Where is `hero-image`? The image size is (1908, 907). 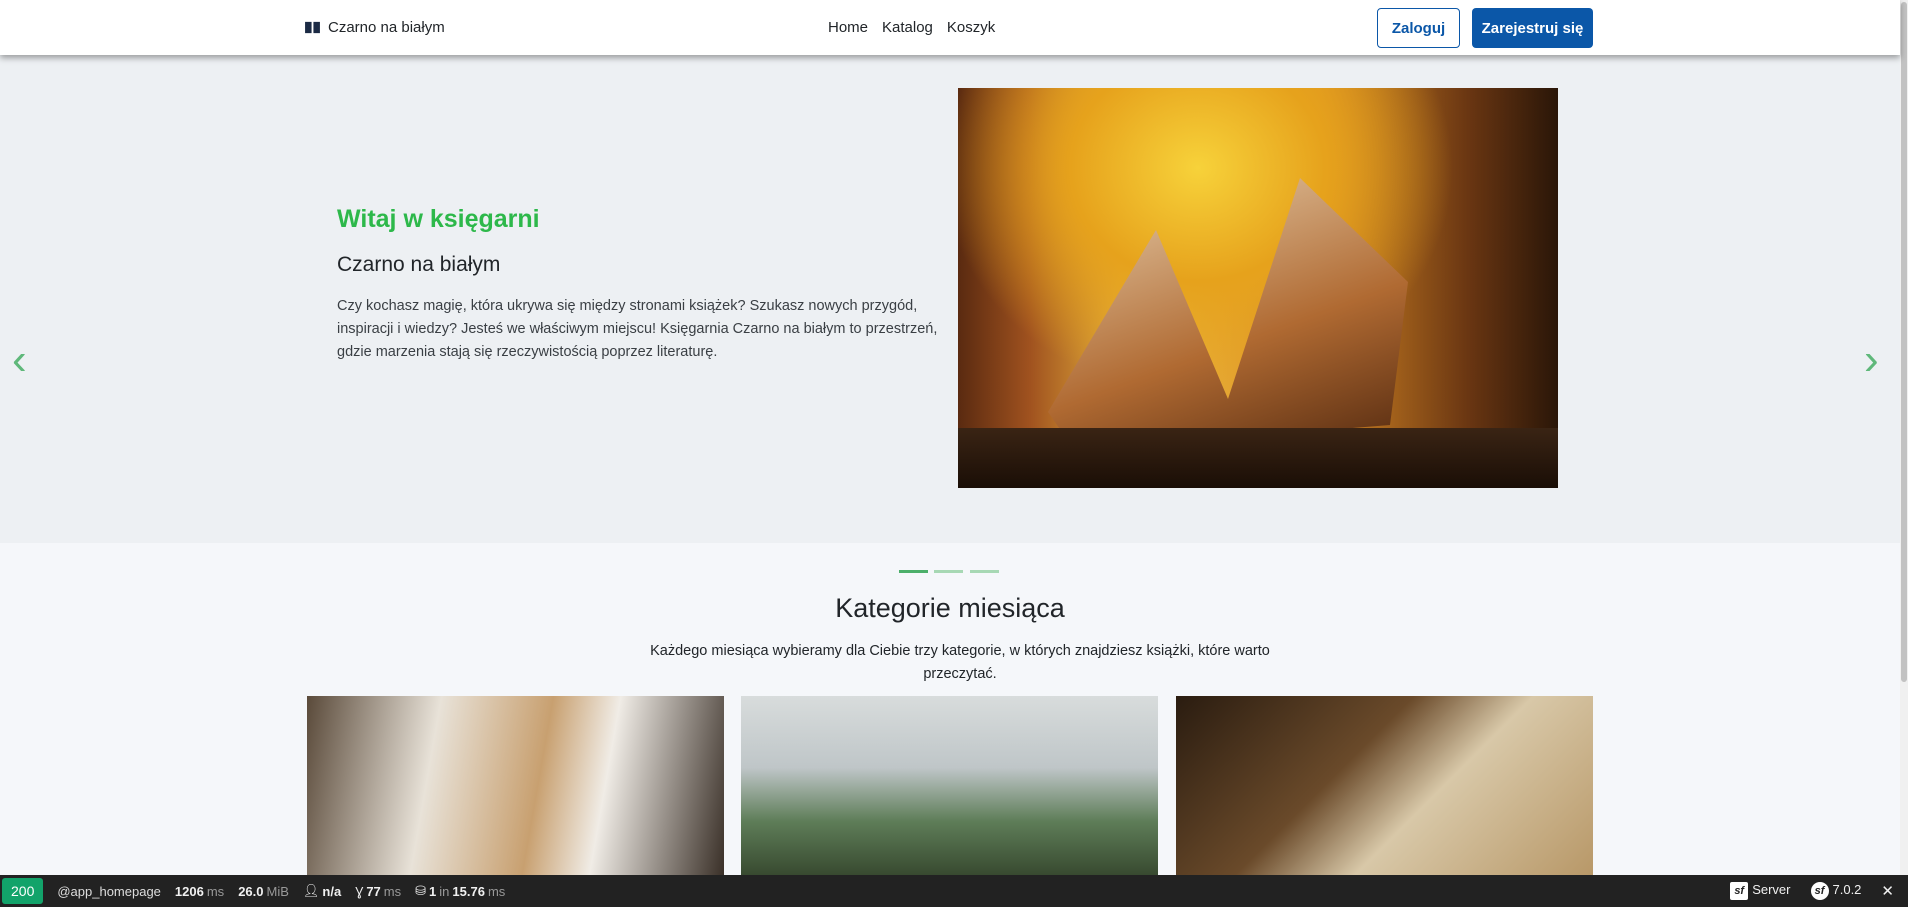 hero-image is located at coordinates (1258, 288).